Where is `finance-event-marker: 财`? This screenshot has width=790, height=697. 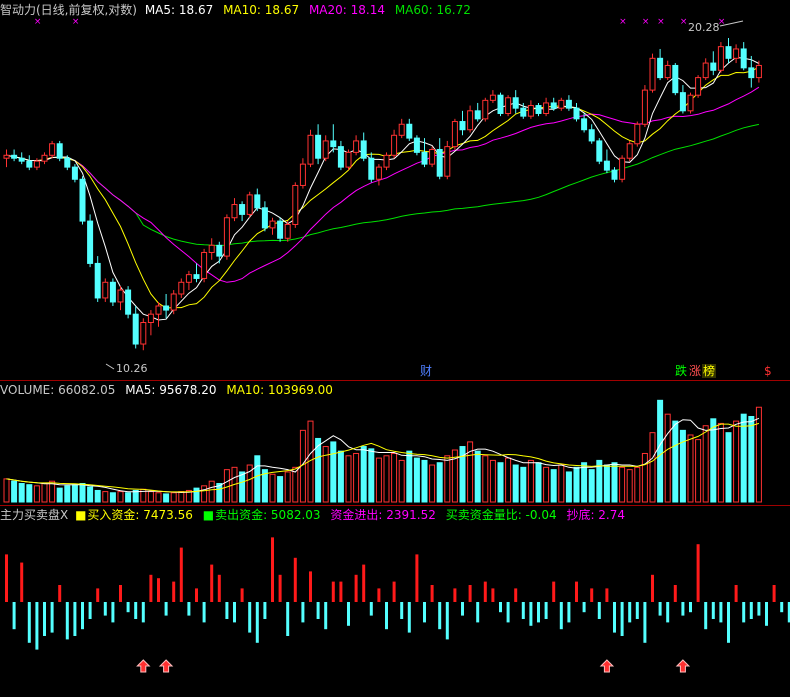 finance-event-marker: 财 is located at coordinates (426, 371).